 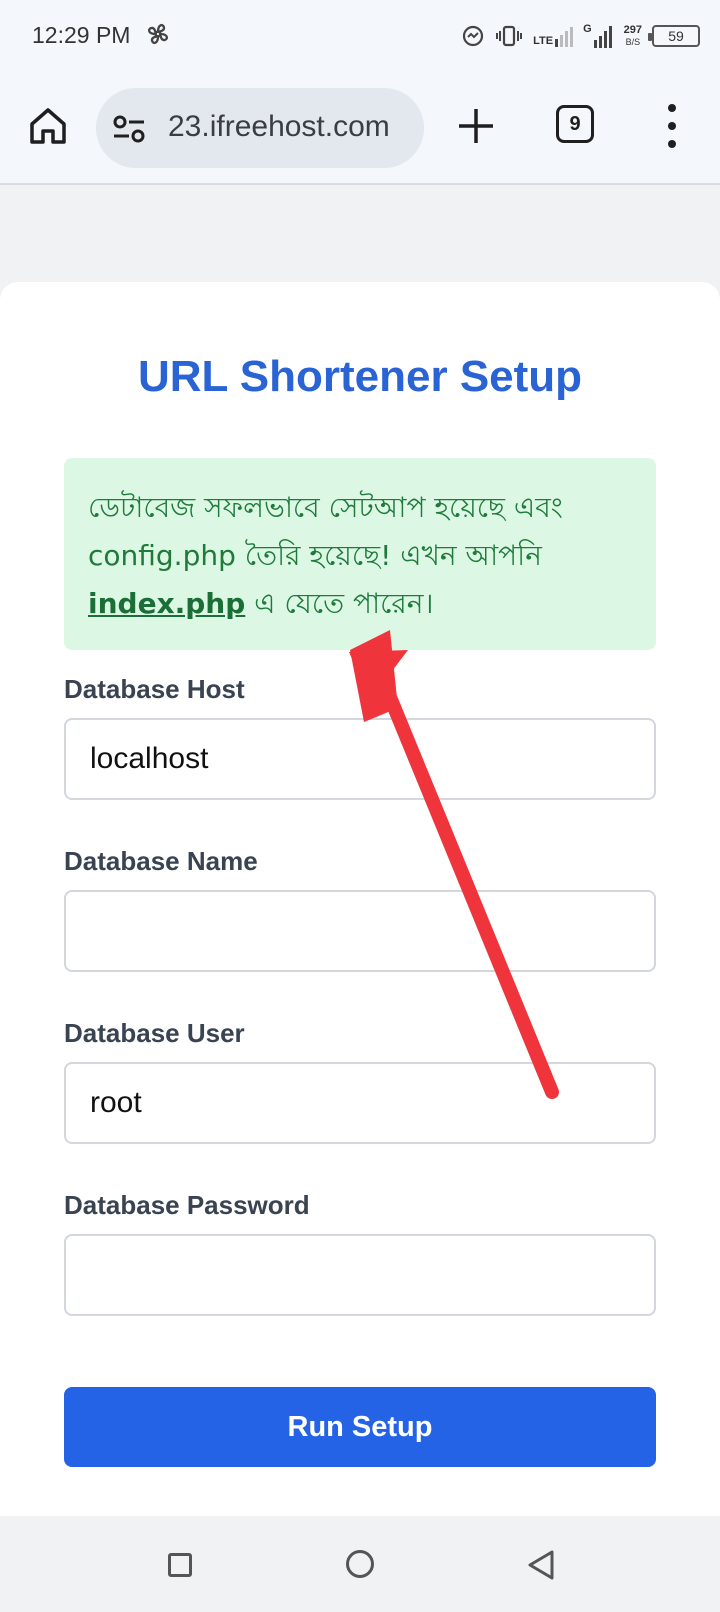 I want to click on net-speed-value: 297, so click(x=632, y=29).